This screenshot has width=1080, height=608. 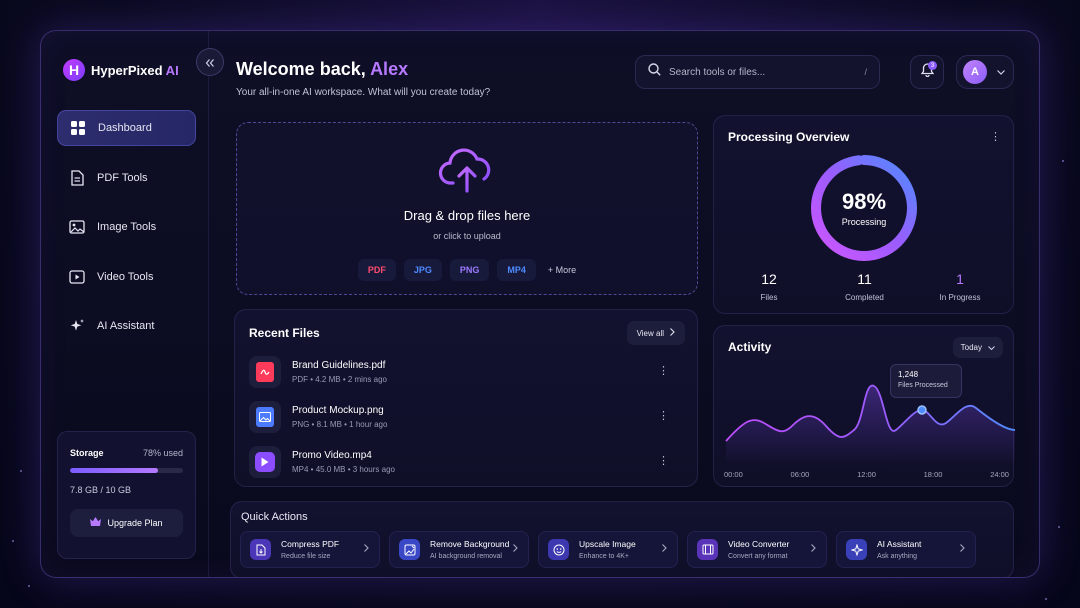 What do you see at coordinates (922, 410) in the screenshot?
I see `activity-highlight-point` at bounding box center [922, 410].